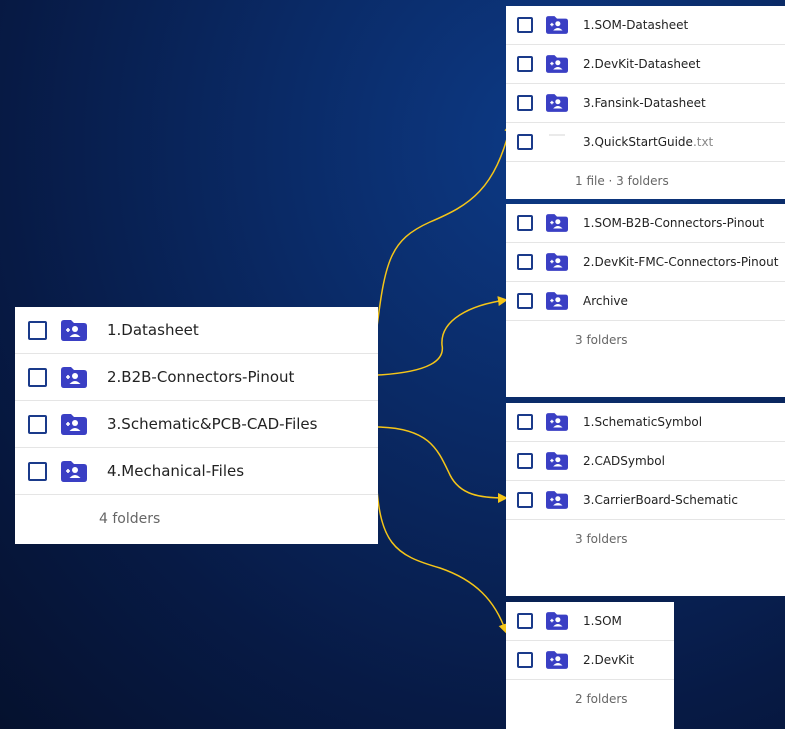  I want to click on folder-row: 3.Fansink-Datasheet, so click(645, 103).